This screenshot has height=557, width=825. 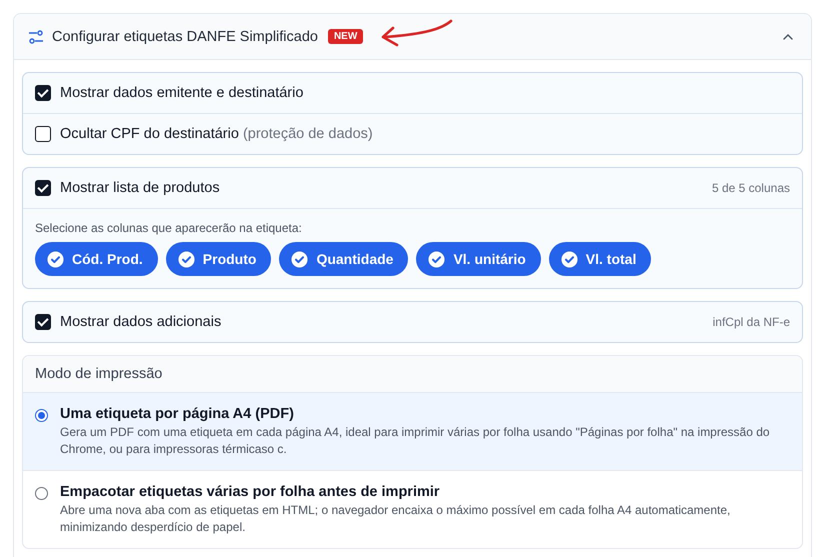 I want to click on option-description: Gera um PDF com uma etiqueta em cada página A4, ideal para imprimir várias por folha usando "Páginas por folha" na impressão do Chrome, ou para impressoras térmicaso c., so click(x=415, y=441).